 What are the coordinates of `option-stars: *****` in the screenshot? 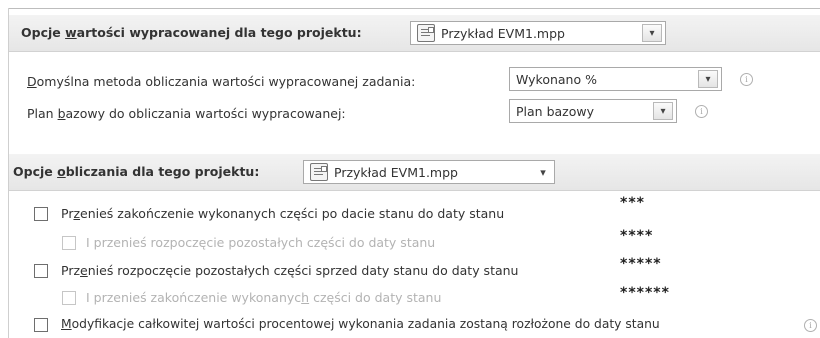 It's located at (641, 264).